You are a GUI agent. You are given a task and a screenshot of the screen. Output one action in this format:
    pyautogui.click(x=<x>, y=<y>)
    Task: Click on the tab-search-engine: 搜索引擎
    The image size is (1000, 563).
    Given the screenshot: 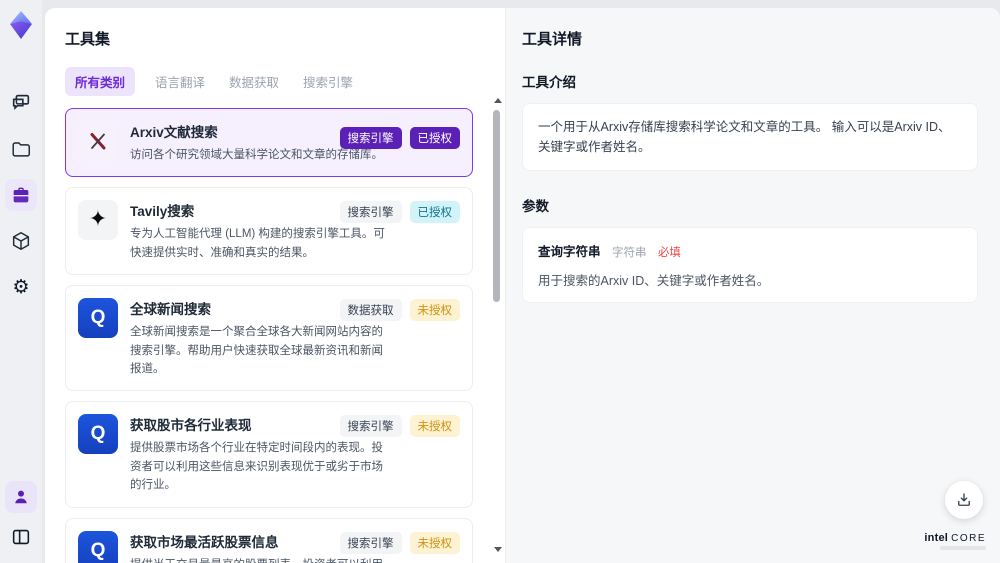 What is the action you would take?
    pyautogui.click(x=328, y=81)
    